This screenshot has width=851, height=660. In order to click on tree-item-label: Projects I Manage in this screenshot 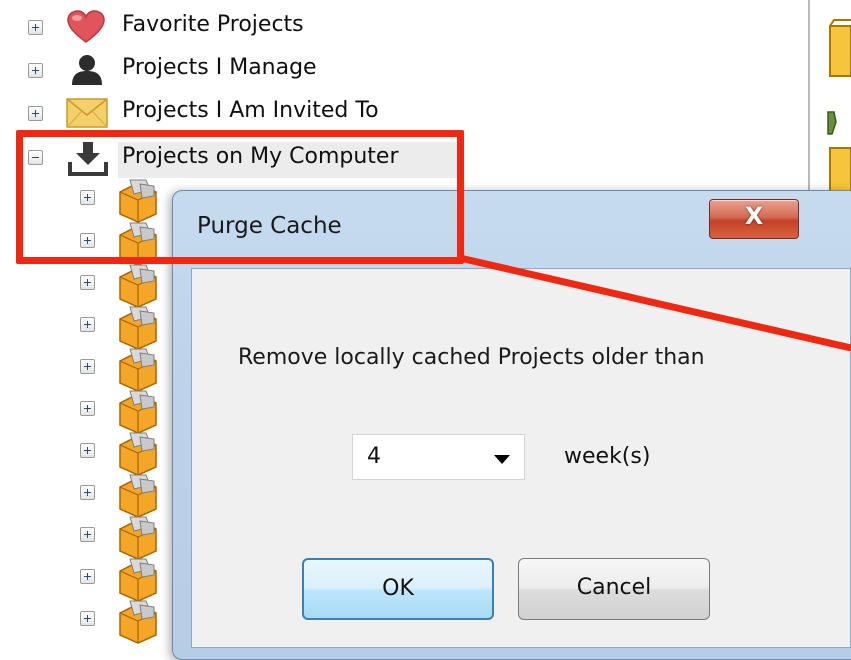, I will do `click(219, 67)`.